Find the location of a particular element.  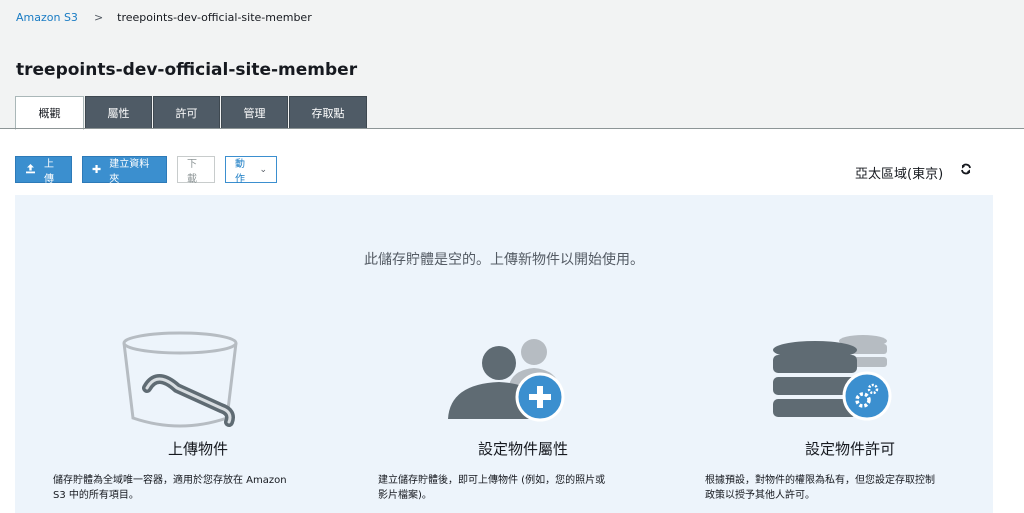

region-label: 亞太區域(東京) is located at coordinates (899, 174).